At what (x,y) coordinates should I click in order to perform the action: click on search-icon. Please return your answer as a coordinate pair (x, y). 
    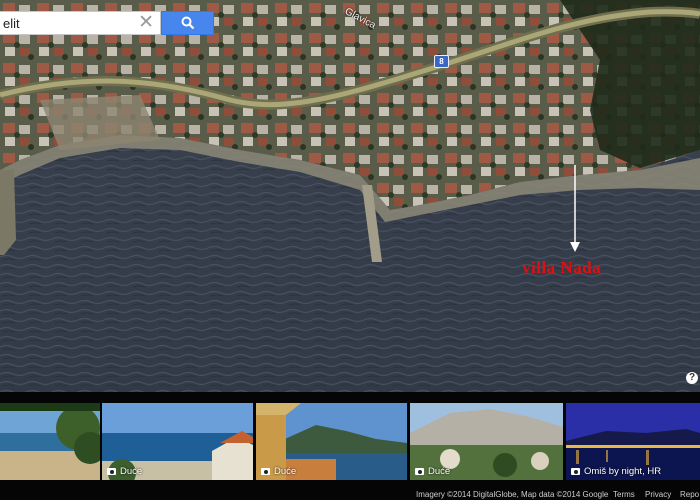
    Looking at the image, I should click on (188, 23).